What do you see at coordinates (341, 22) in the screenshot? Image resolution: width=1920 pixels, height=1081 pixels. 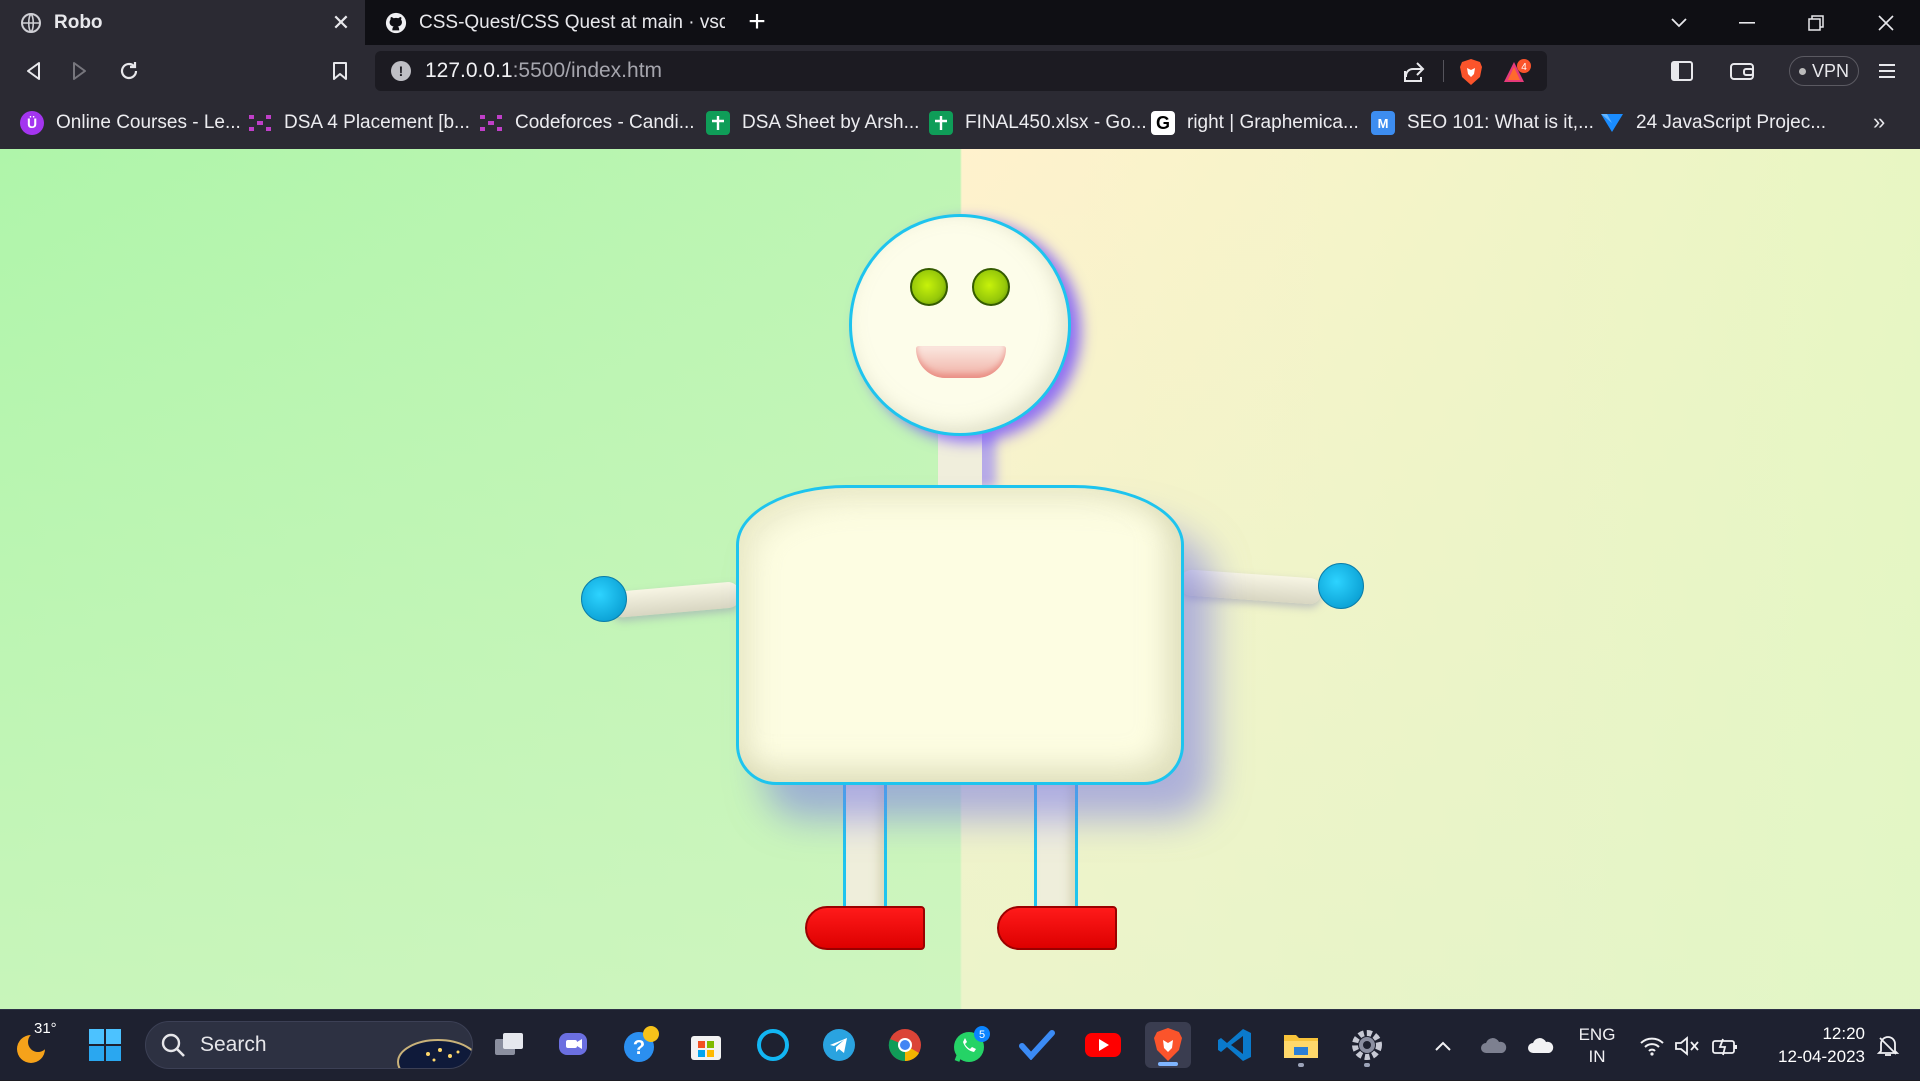 I see `close-tab-icon: ✕` at bounding box center [341, 22].